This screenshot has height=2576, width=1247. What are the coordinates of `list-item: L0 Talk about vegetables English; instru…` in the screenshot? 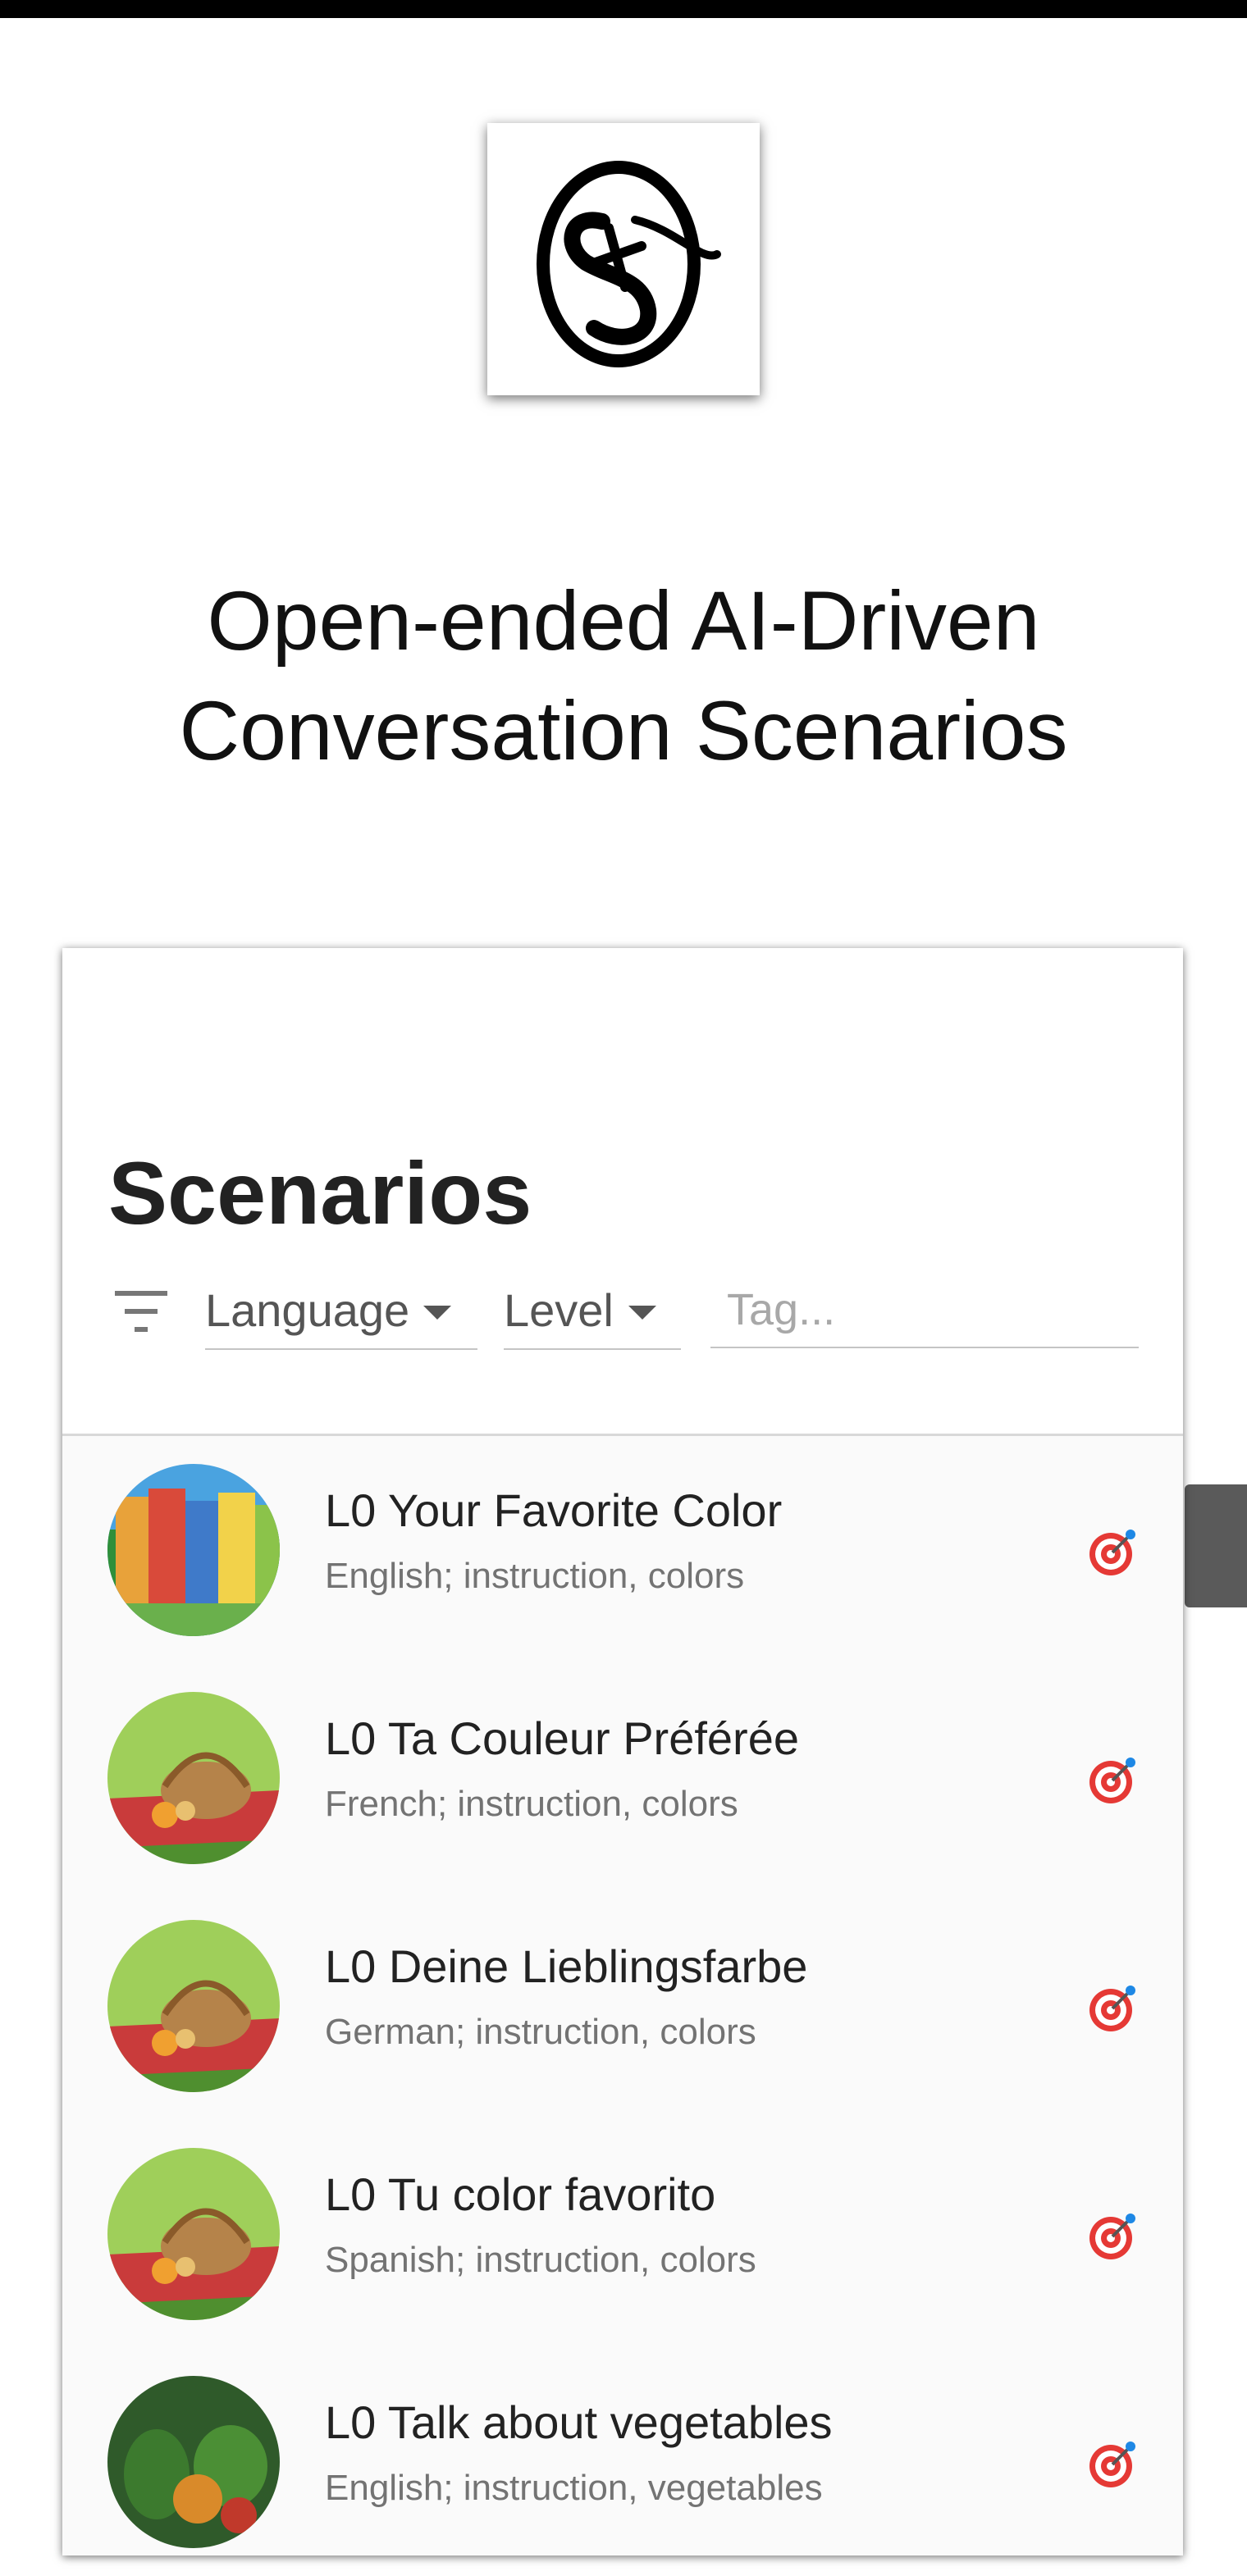 It's located at (622, 2462).